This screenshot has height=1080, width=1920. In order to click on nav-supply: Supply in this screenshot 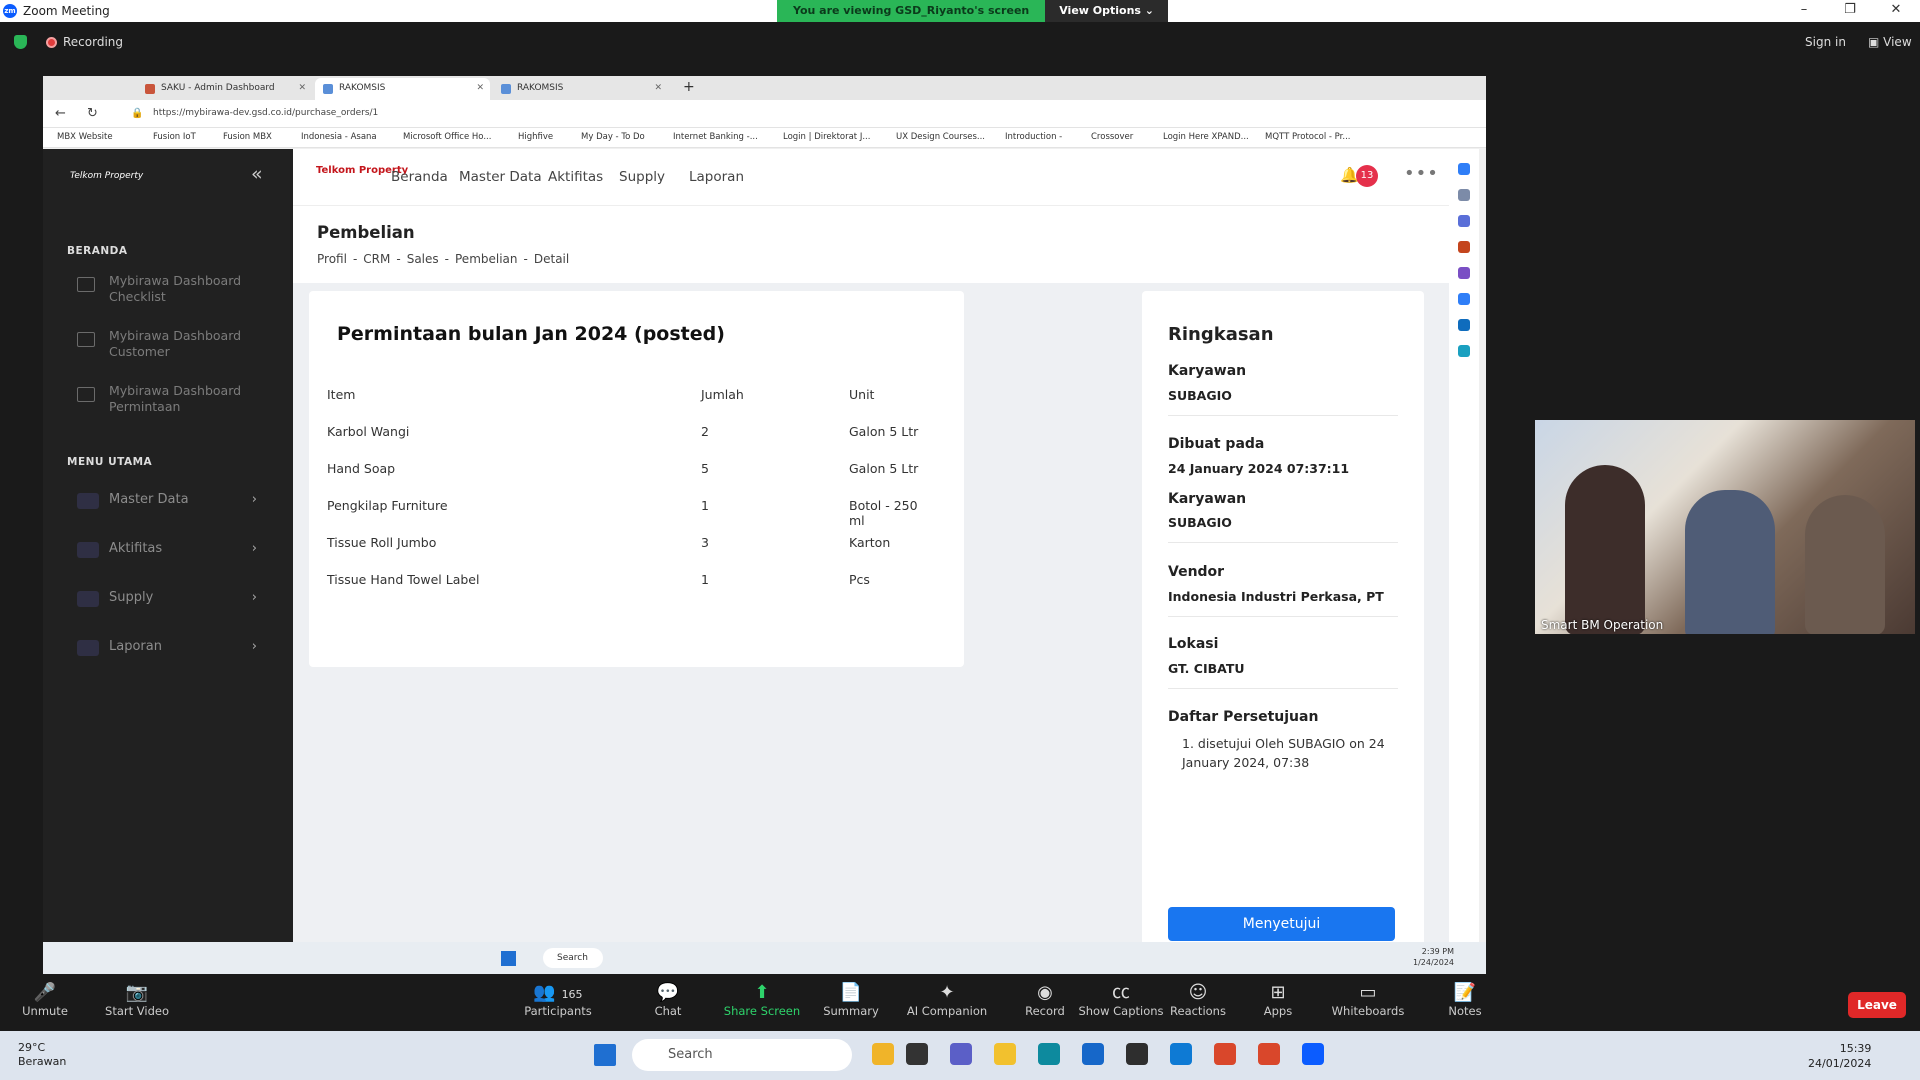, I will do `click(642, 177)`.